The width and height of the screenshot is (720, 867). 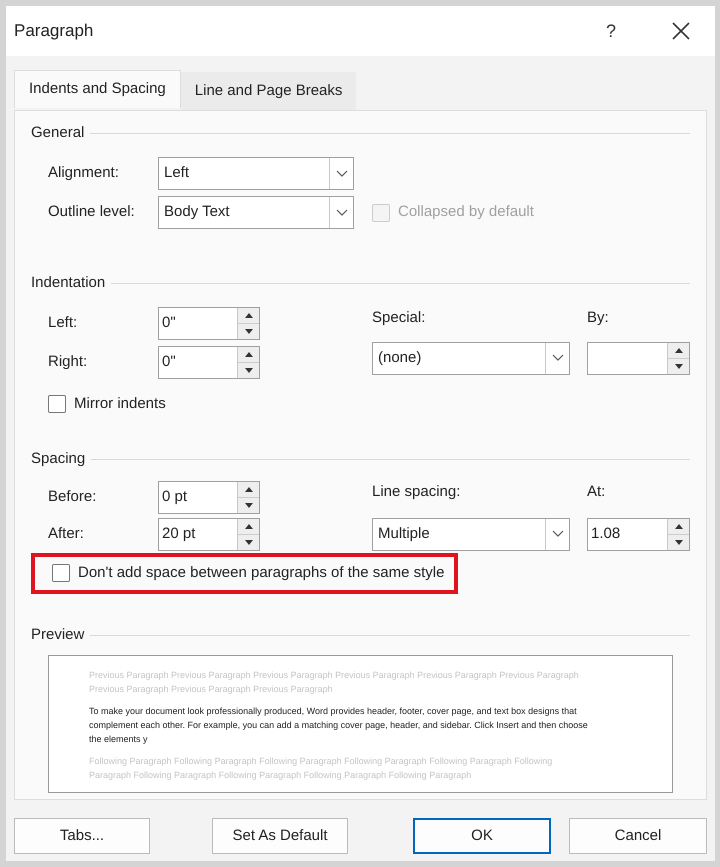 I want to click on field-label: Special:, so click(x=399, y=318).